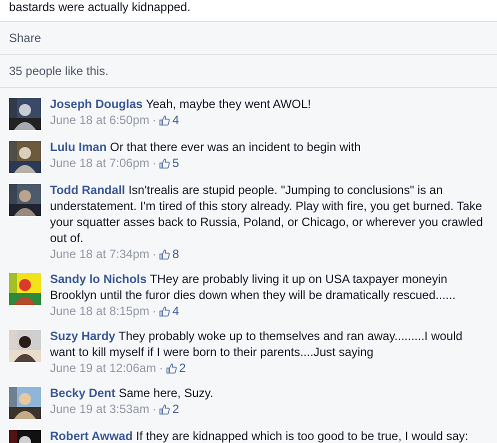  I want to click on author-link: Suzy Hardy, so click(83, 336).